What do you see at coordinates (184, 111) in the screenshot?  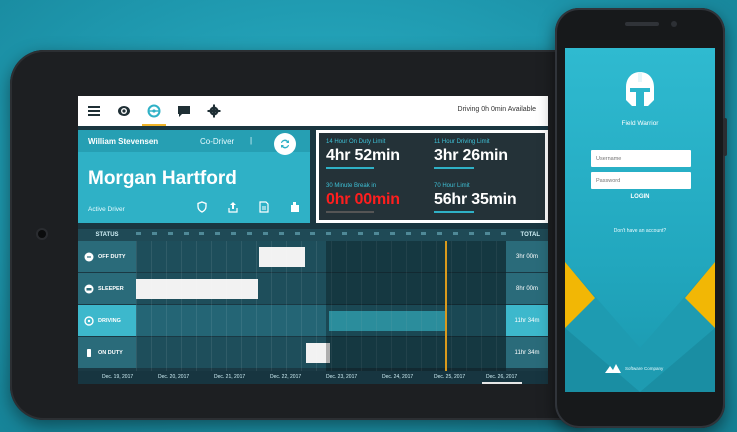 I see `chat-icon` at bounding box center [184, 111].